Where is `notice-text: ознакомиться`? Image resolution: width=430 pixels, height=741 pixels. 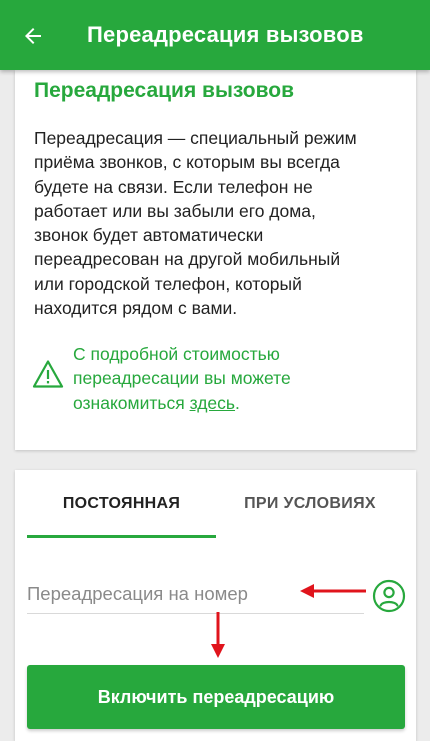
notice-text: ознакомиться is located at coordinates (131, 402).